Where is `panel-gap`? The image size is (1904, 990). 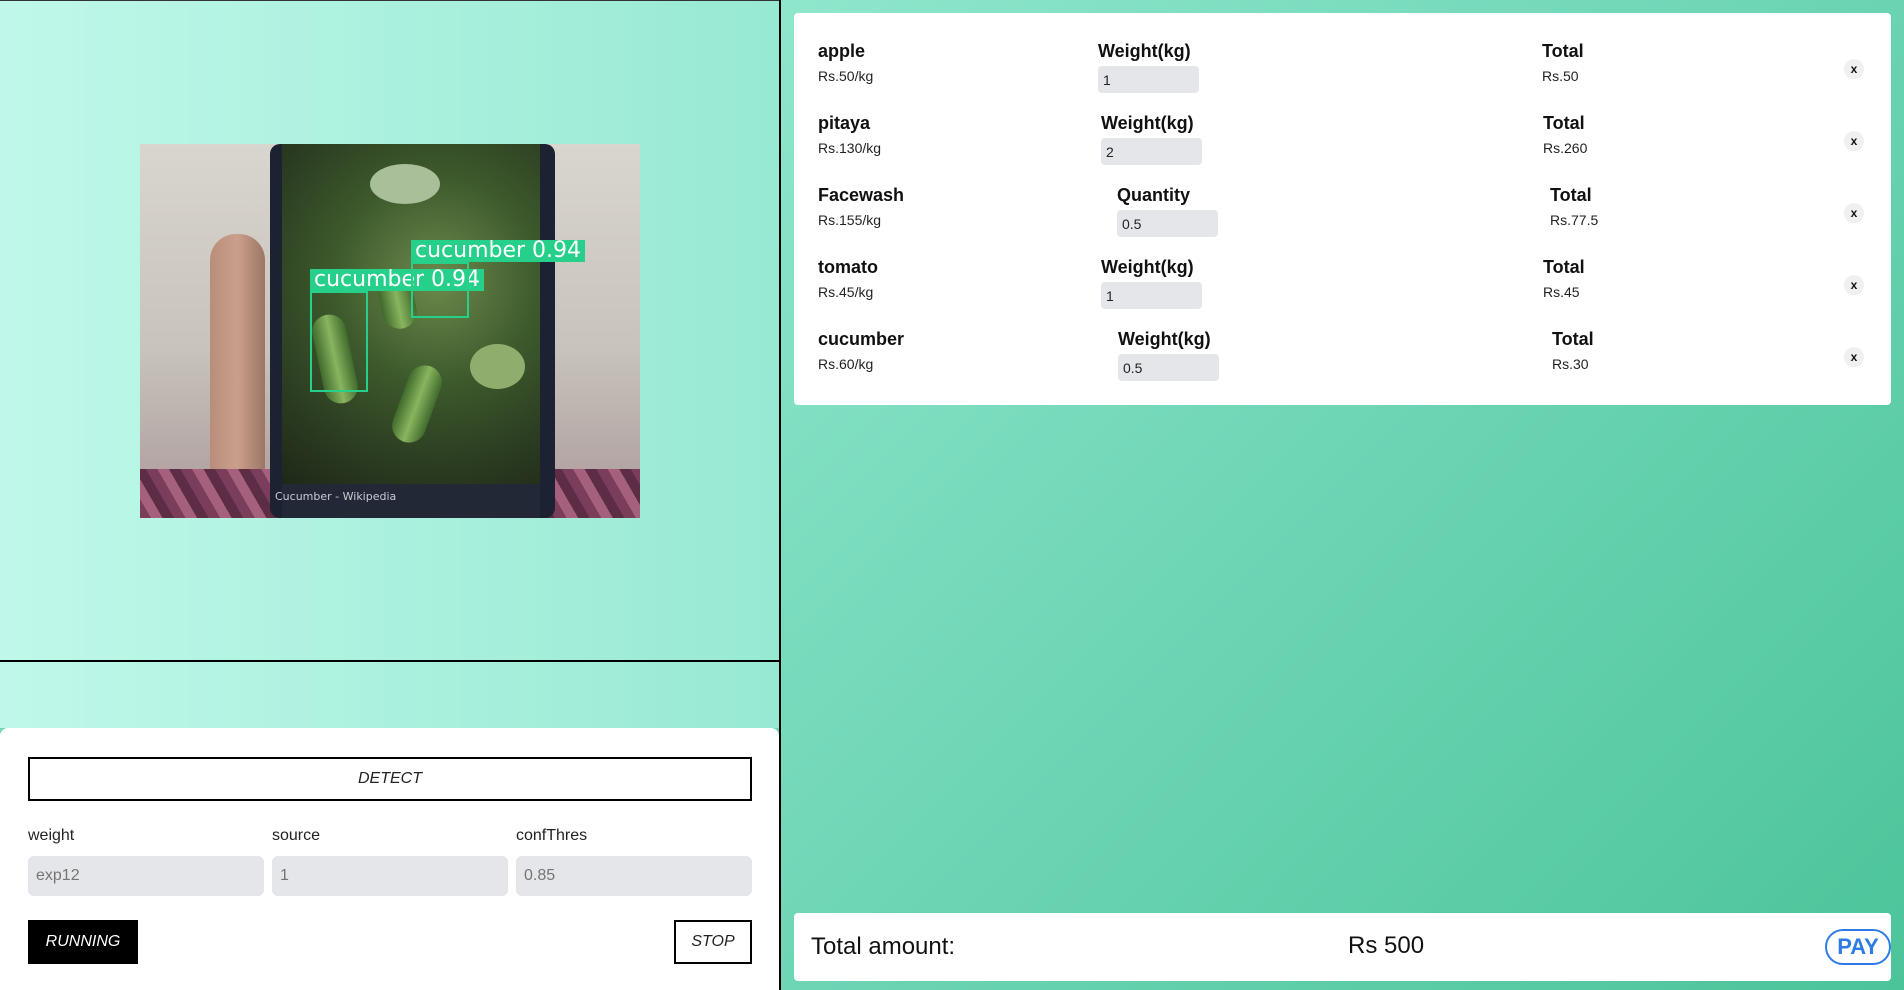
panel-gap is located at coordinates (389, 695).